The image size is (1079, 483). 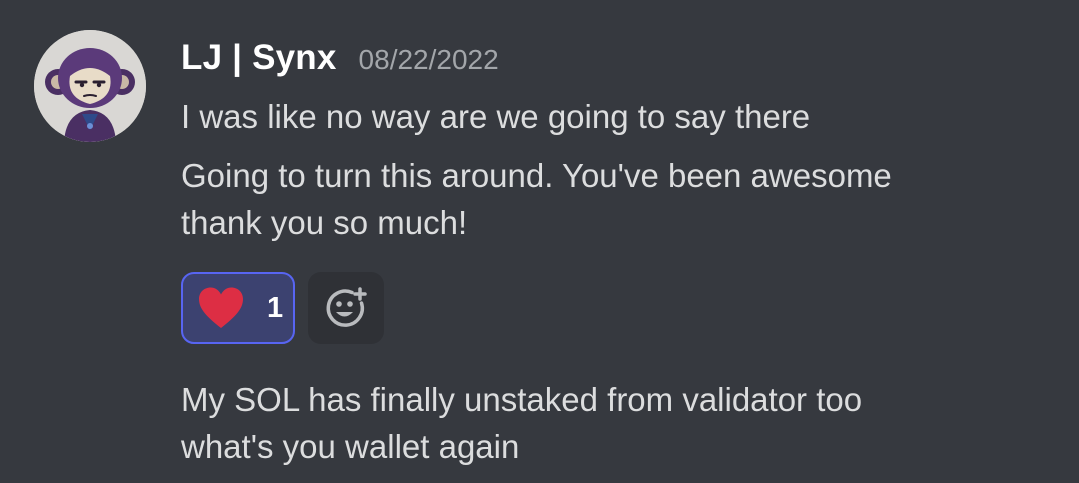 What do you see at coordinates (275, 307) in the screenshot?
I see `reaction-count: 1` at bounding box center [275, 307].